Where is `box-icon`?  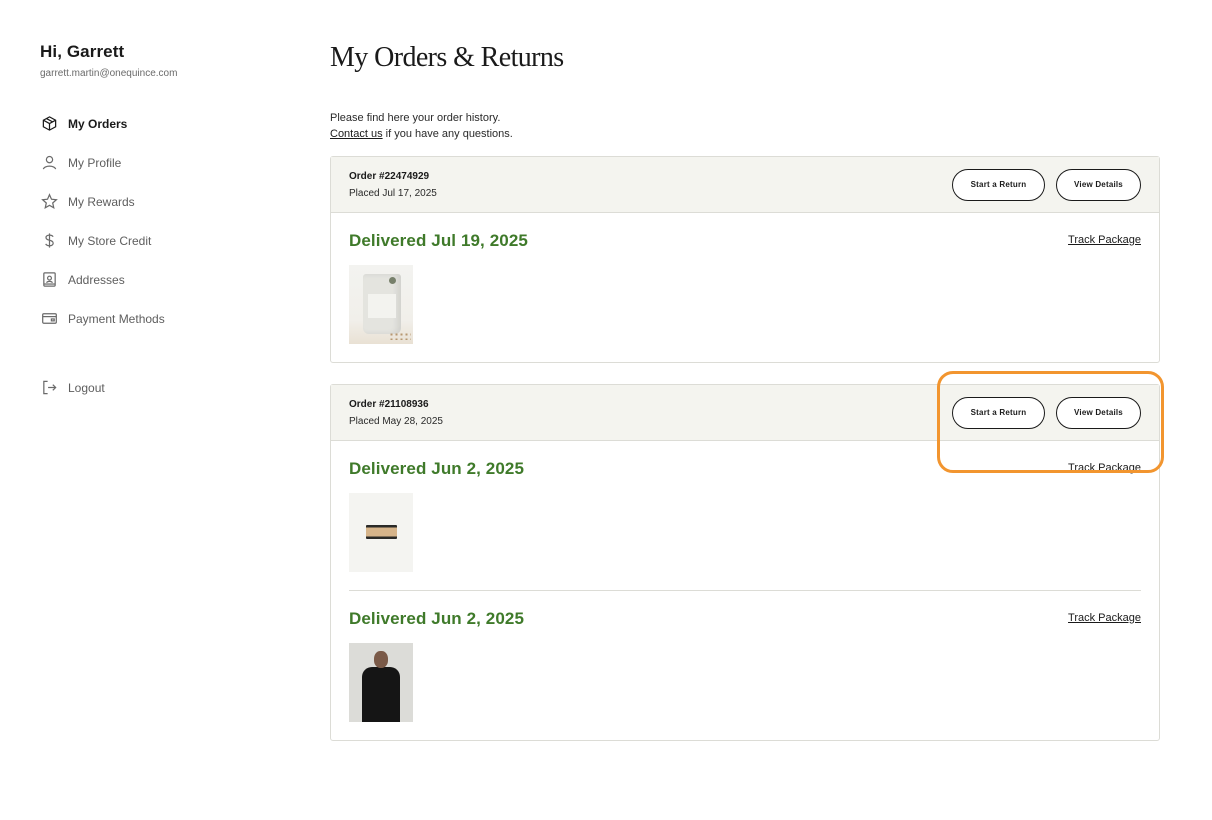
box-icon is located at coordinates (49, 124).